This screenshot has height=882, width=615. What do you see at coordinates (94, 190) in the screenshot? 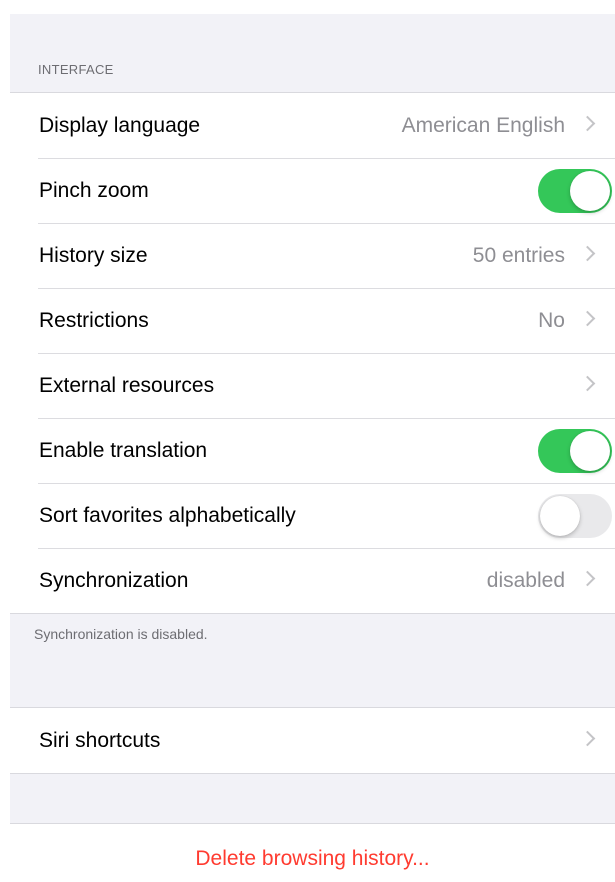
I see `setting-label: Pinch zoom` at bounding box center [94, 190].